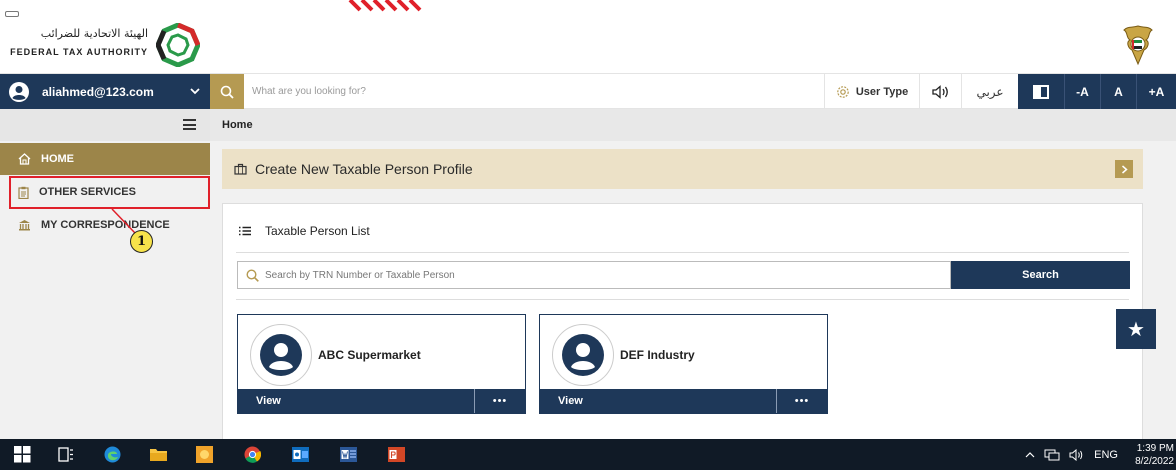  Describe the element at coordinates (178, 45) in the screenshot. I see `fta-emblem-icon` at that location.